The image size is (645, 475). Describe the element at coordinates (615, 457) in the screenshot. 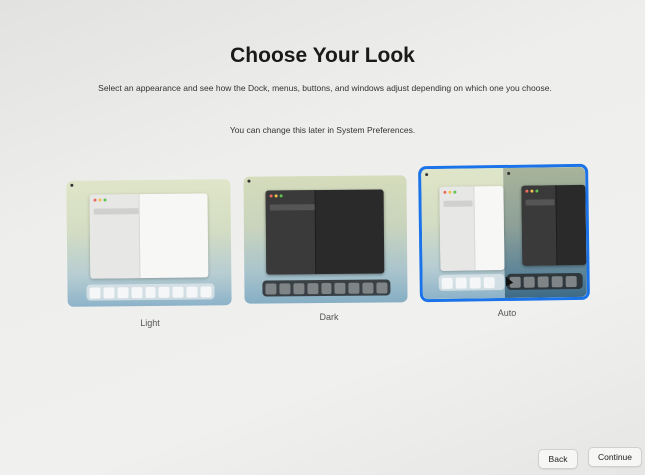

I see `continue-button: Continue` at that location.